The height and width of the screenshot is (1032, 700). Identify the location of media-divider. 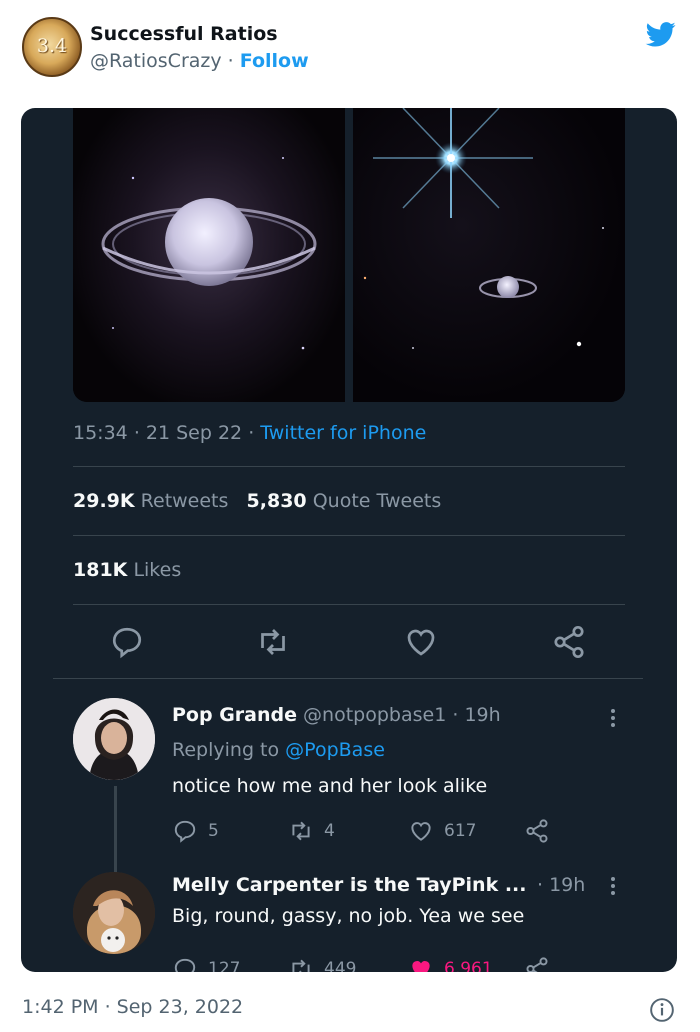
(349, 255).